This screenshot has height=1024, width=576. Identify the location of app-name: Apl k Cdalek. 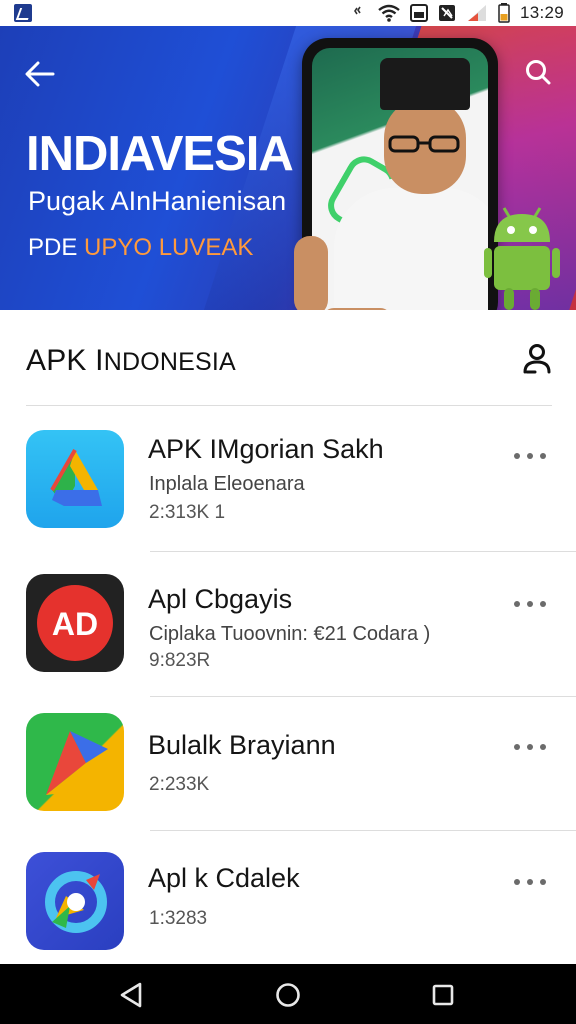
(224, 878).